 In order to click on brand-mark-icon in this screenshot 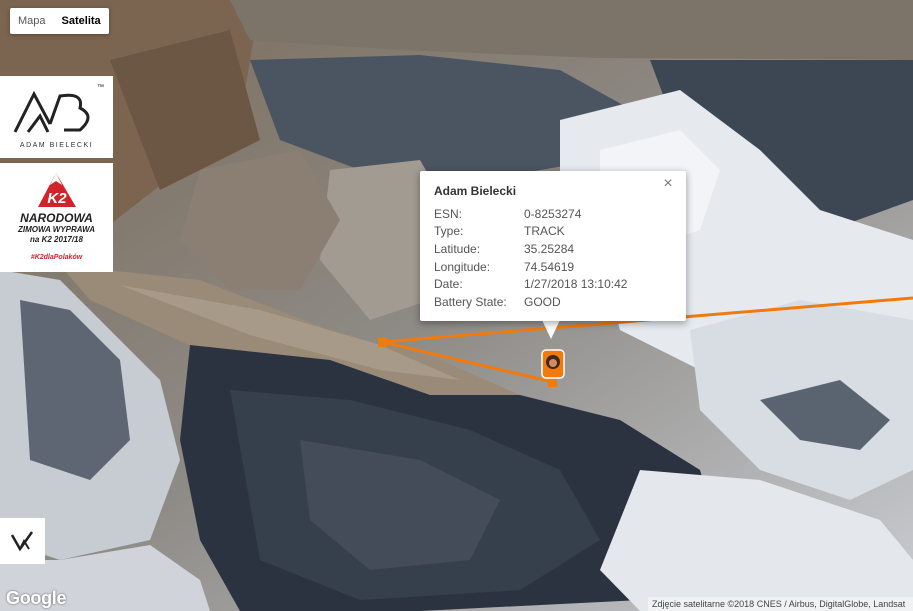, I will do `click(22, 541)`.